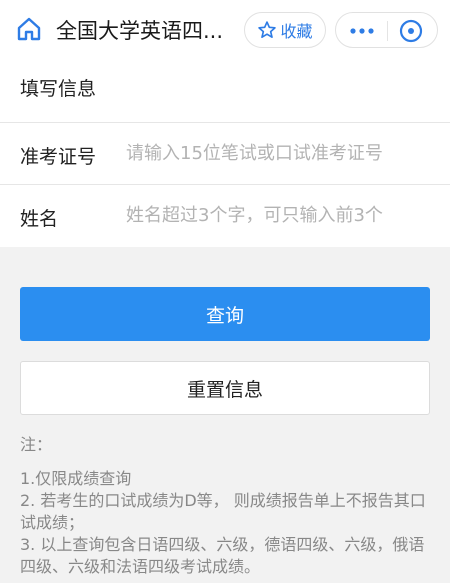 This screenshot has height=583, width=450. Describe the element at coordinates (223, 511) in the screenshot. I see `note-item: 2. 若考生的口试成绩为D等， 则成绩报告单上不报告其口试成绩；` at that location.